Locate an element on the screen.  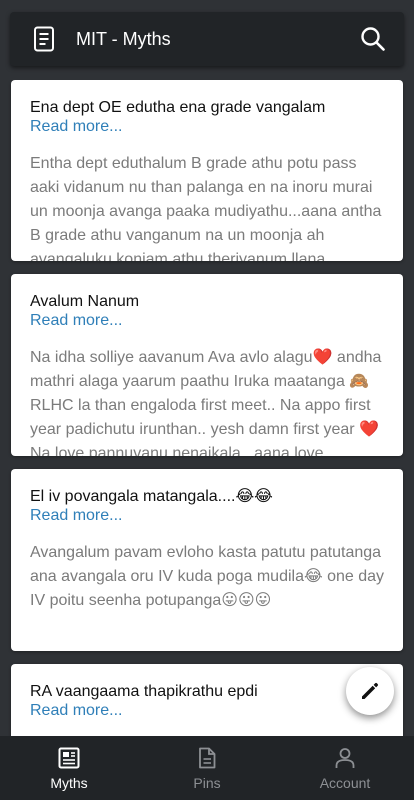
file-icon is located at coordinates (207, 758).